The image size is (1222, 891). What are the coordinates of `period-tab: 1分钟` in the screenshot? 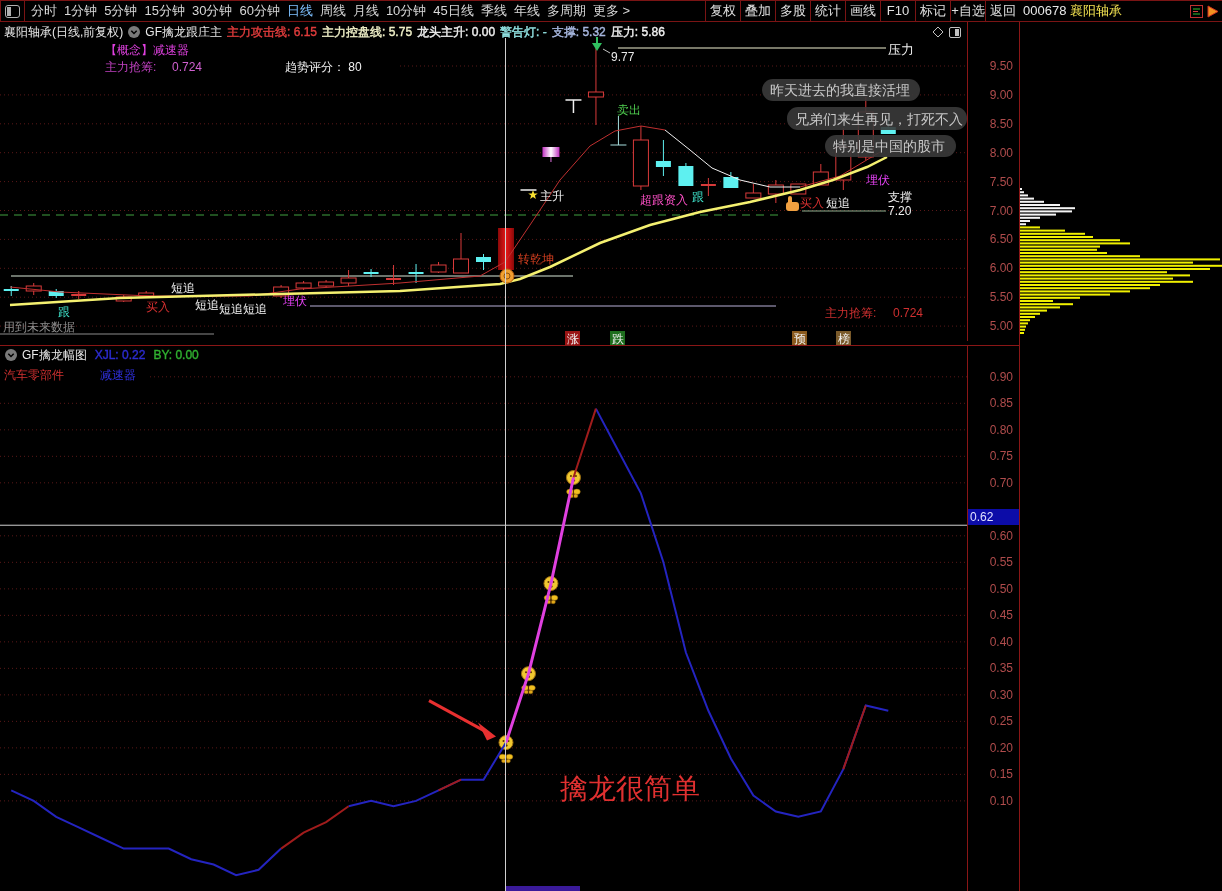 It's located at (81, 11).